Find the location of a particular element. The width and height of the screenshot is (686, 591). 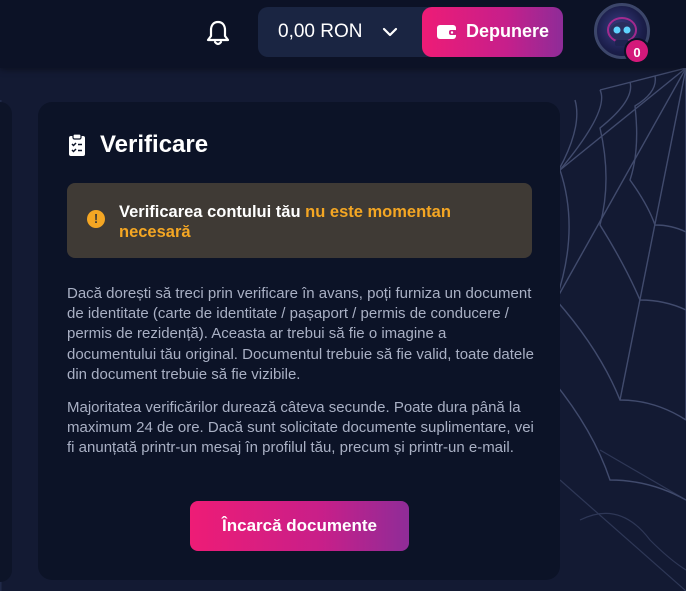

card-title: Verificare is located at coordinates (154, 144).